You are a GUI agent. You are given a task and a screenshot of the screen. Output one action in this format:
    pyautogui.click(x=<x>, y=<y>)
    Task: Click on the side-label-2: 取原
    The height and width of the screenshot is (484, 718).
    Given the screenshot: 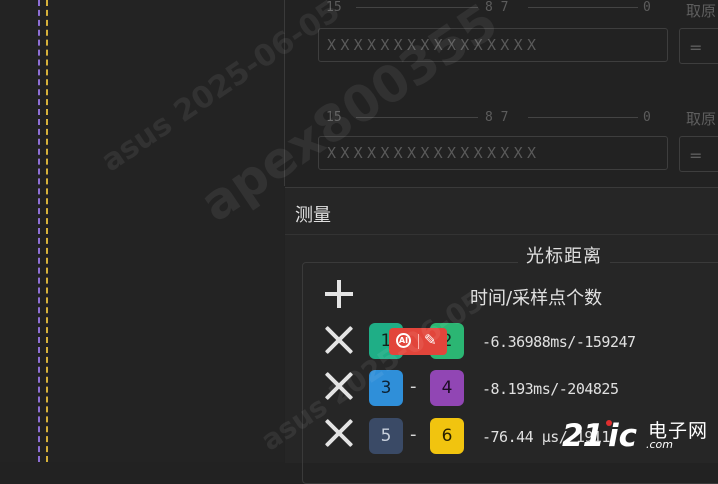 What is the action you would take?
    pyautogui.click(x=701, y=119)
    